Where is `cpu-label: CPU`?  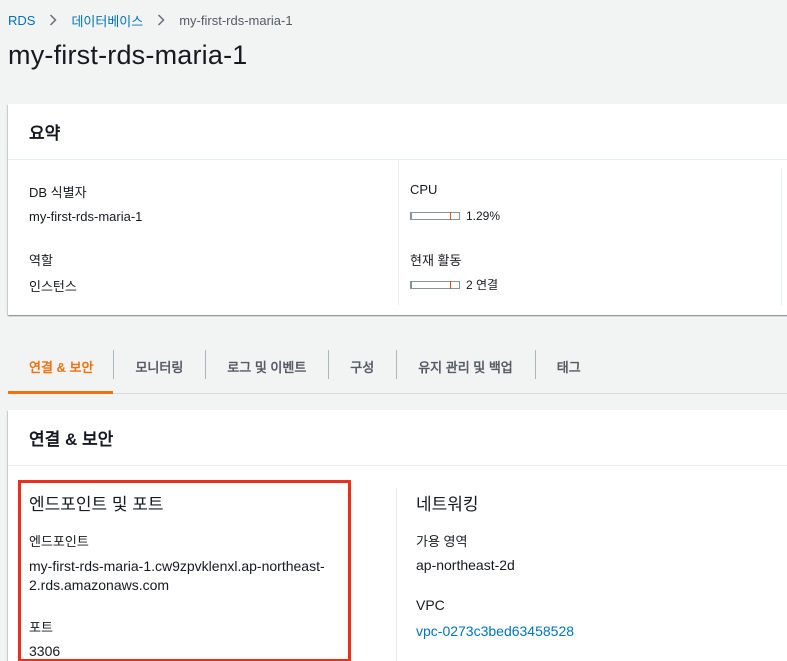
cpu-label: CPU is located at coordinates (424, 189).